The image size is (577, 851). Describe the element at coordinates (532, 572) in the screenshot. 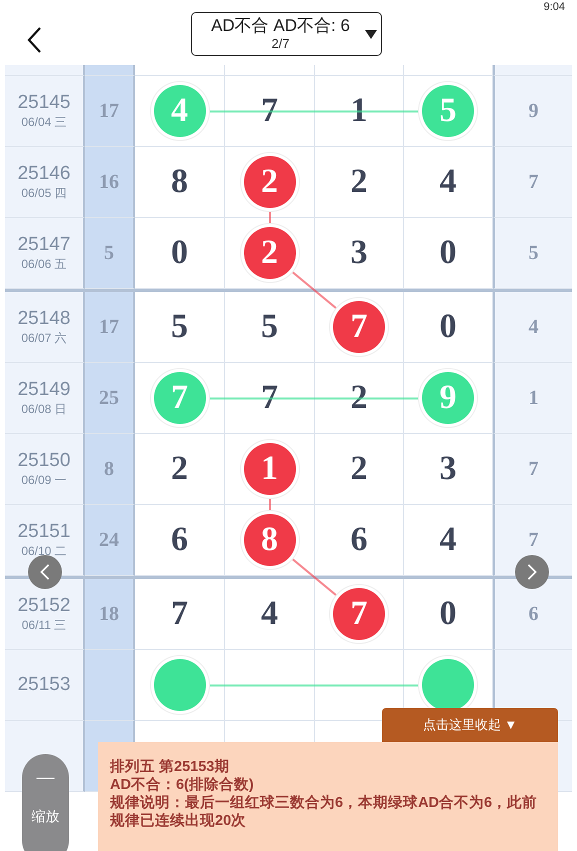

I see `chevron-right-icon` at that location.